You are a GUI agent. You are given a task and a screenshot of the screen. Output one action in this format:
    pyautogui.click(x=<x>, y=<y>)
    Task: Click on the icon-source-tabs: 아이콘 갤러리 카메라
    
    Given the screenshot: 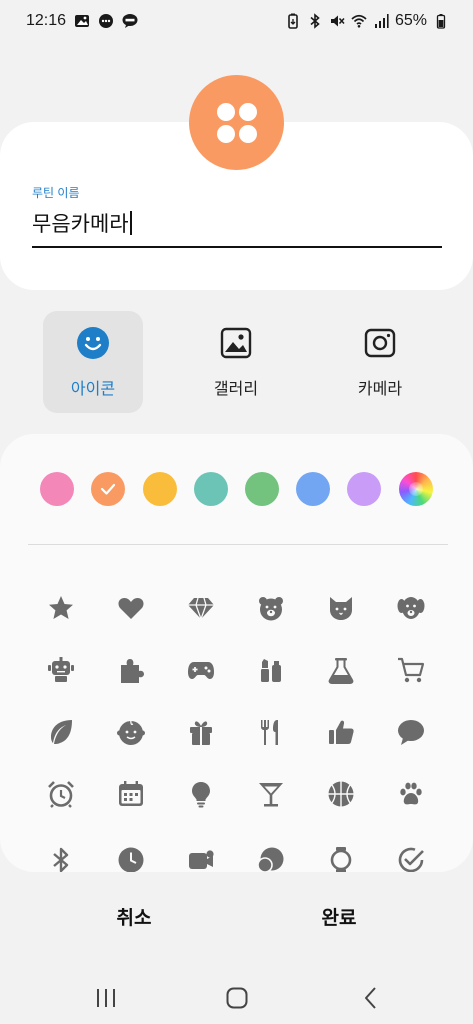 What is the action you would take?
    pyautogui.click(x=236, y=362)
    